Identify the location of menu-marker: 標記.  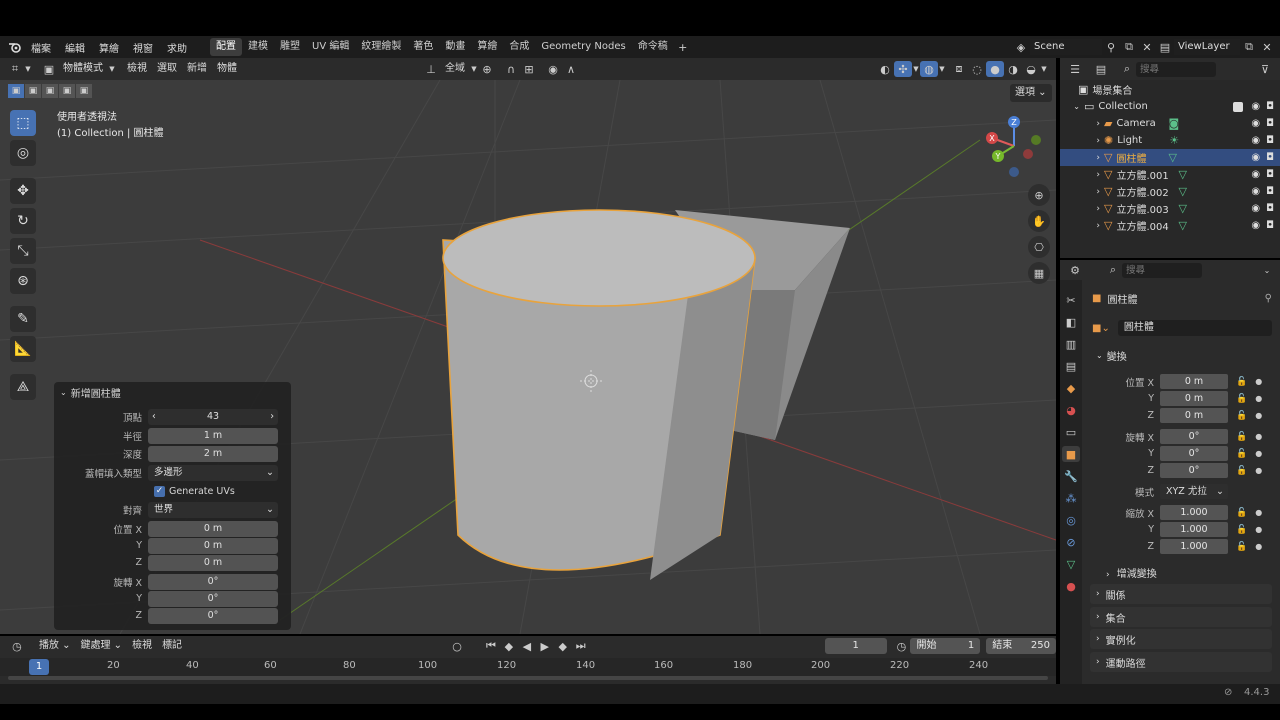
(172, 646).